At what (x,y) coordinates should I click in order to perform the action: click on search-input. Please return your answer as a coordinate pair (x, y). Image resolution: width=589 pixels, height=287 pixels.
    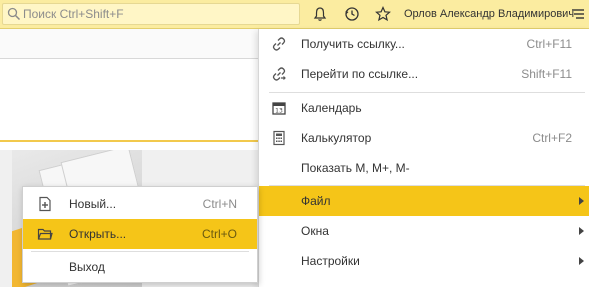
    Looking at the image, I should click on (158, 14).